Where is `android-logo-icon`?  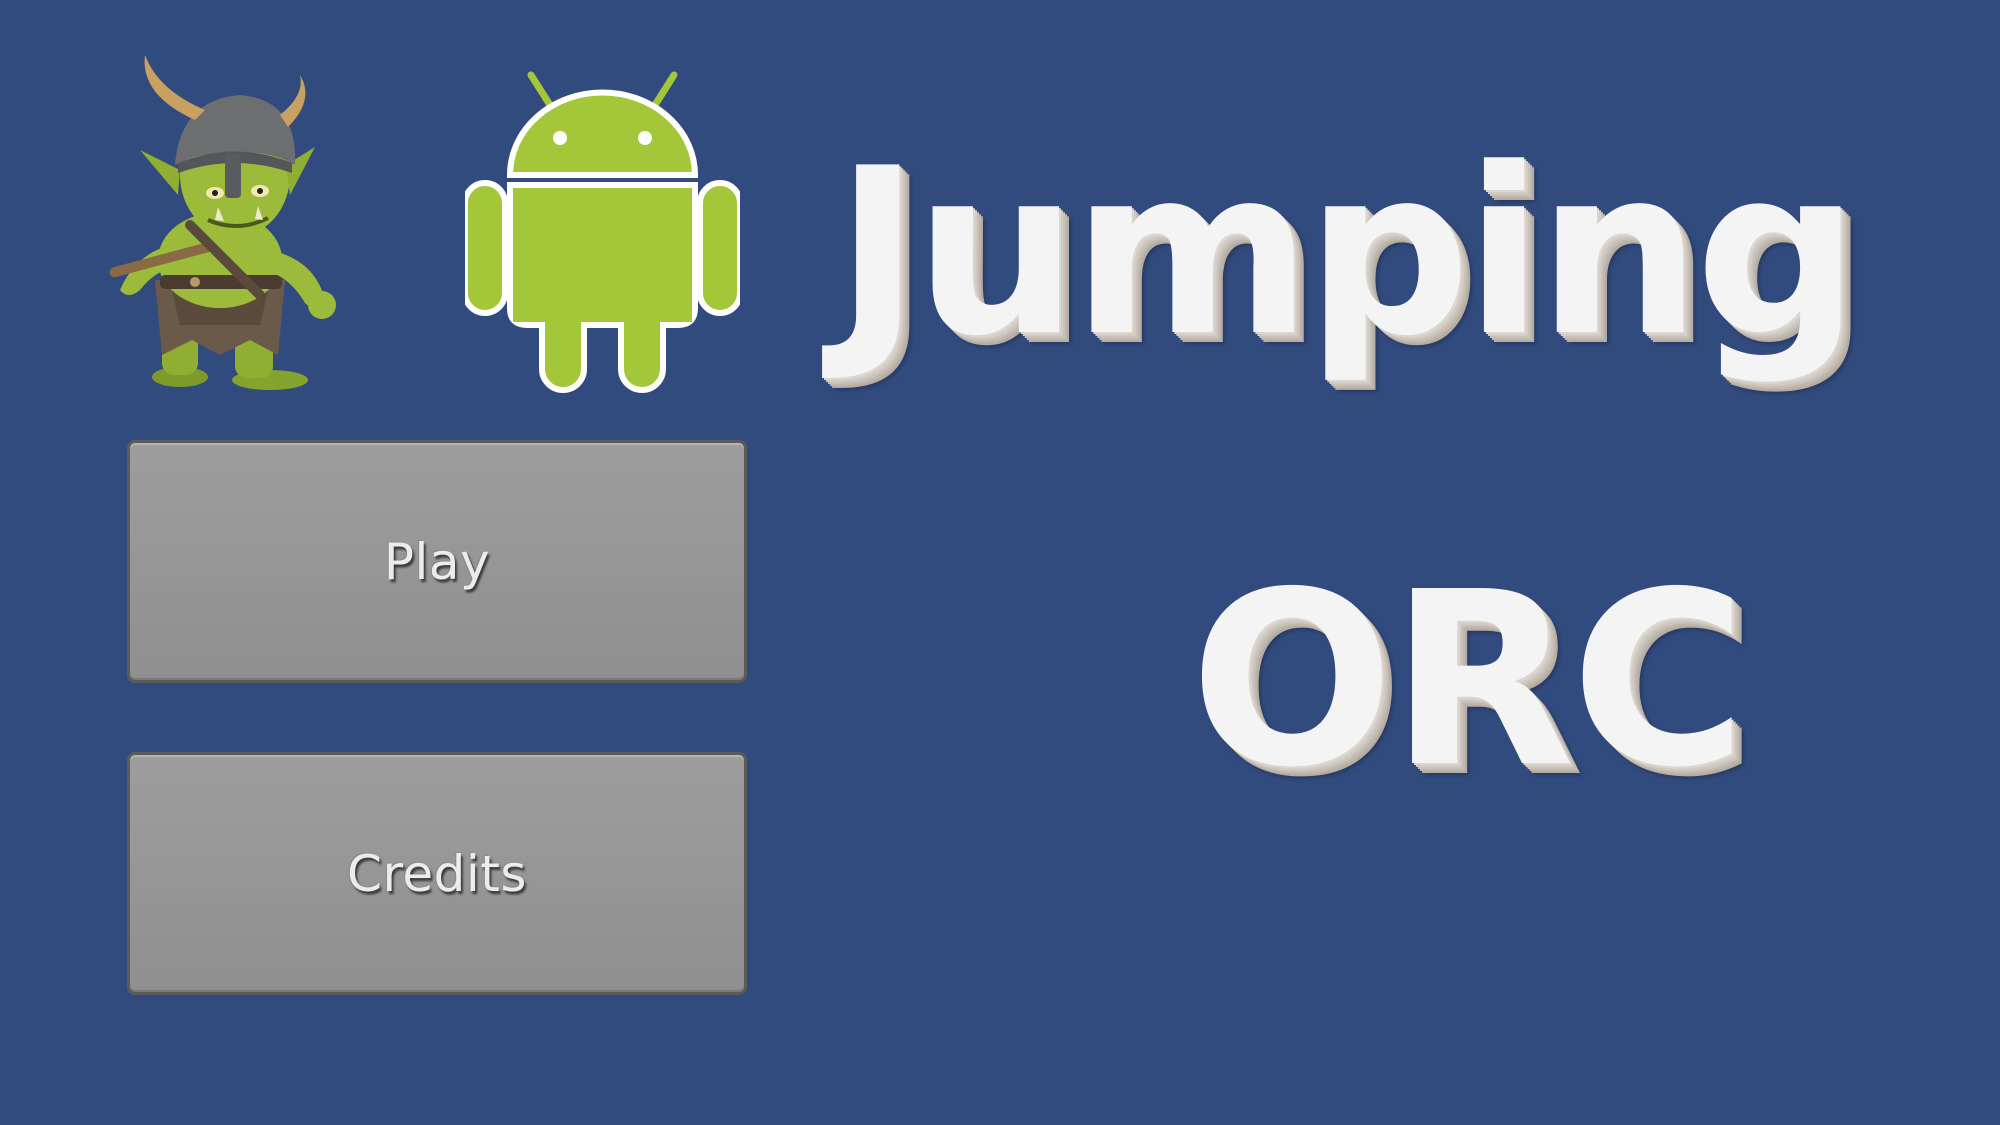 android-logo-icon is located at coordinates (602, 232).